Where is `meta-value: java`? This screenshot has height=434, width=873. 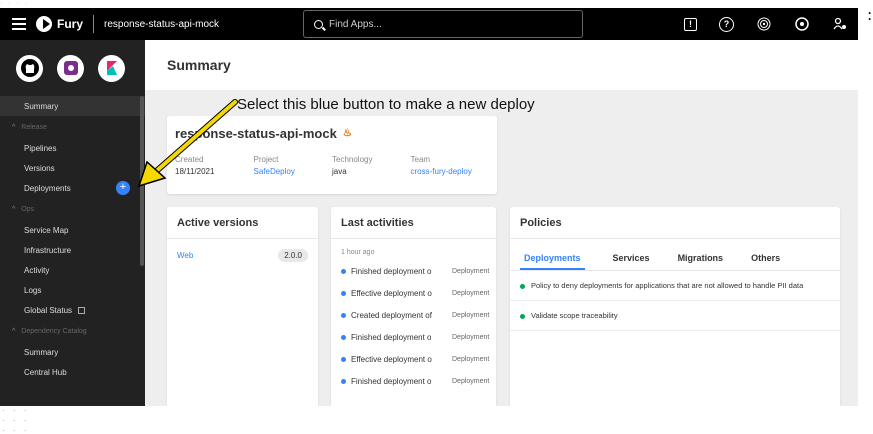
meta-value: java is located at coordinates (339, 171).